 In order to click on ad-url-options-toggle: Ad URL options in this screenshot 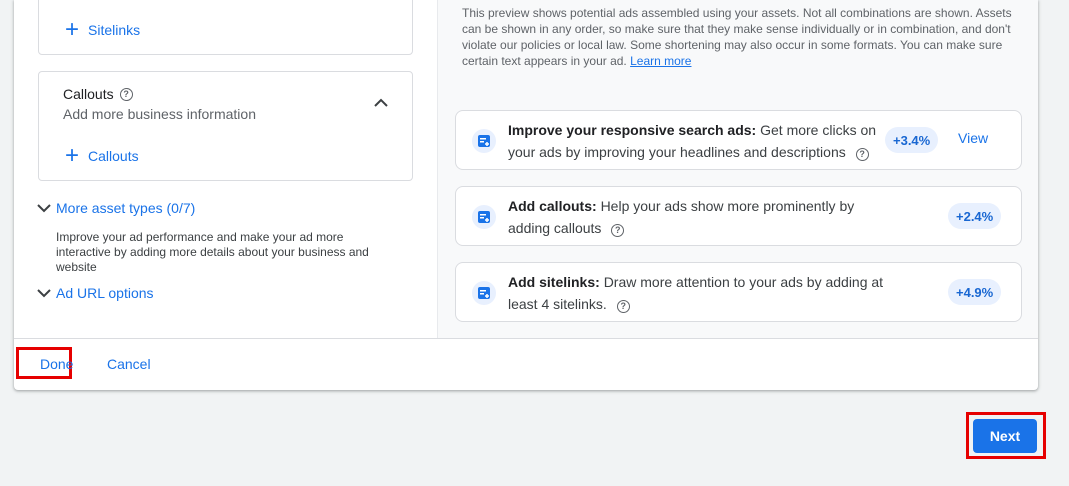, I will do `click(95, 293)`.